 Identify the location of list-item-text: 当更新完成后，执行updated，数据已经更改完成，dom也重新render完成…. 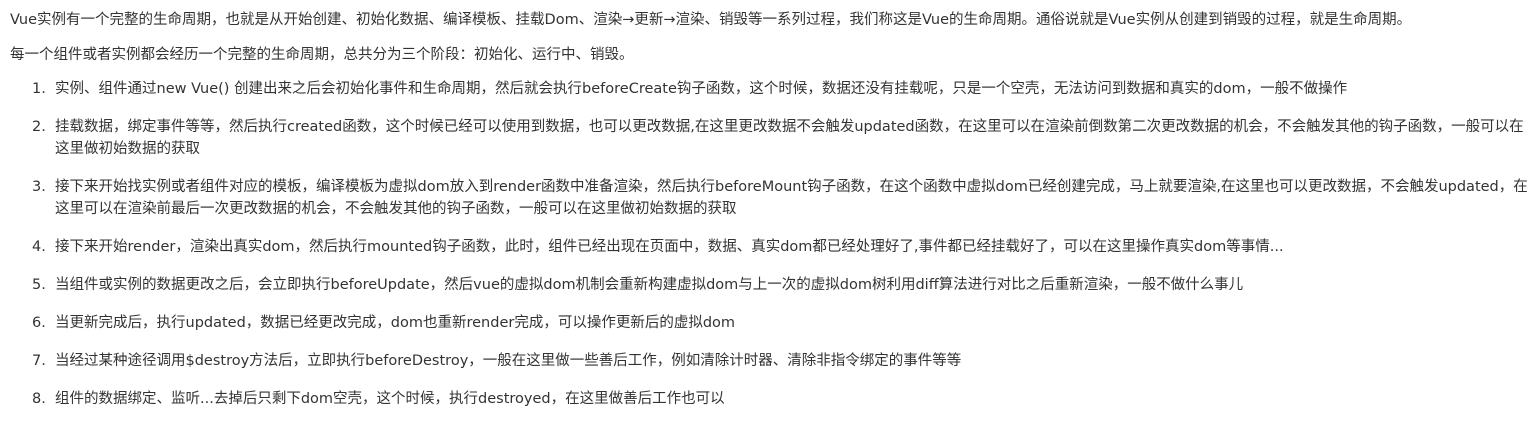
(395, 323).